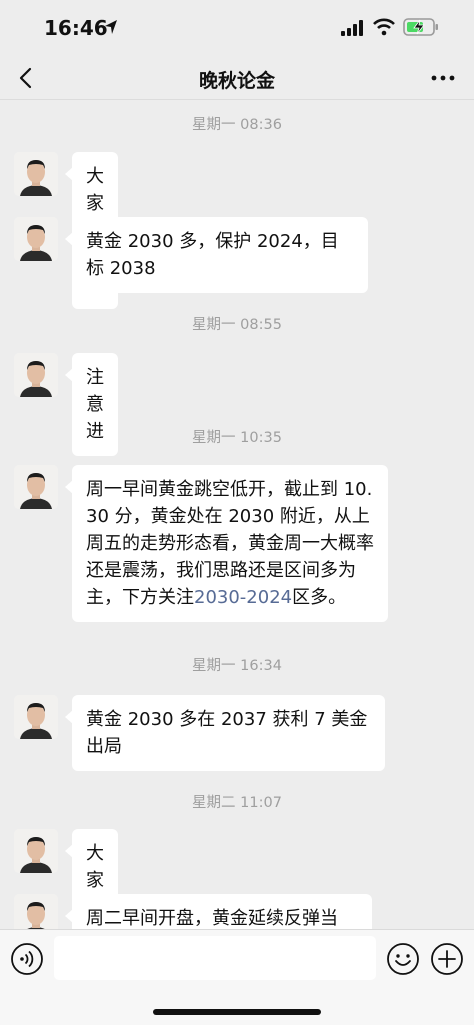  I want to click on location-arrow-icon, so click(111, 27).